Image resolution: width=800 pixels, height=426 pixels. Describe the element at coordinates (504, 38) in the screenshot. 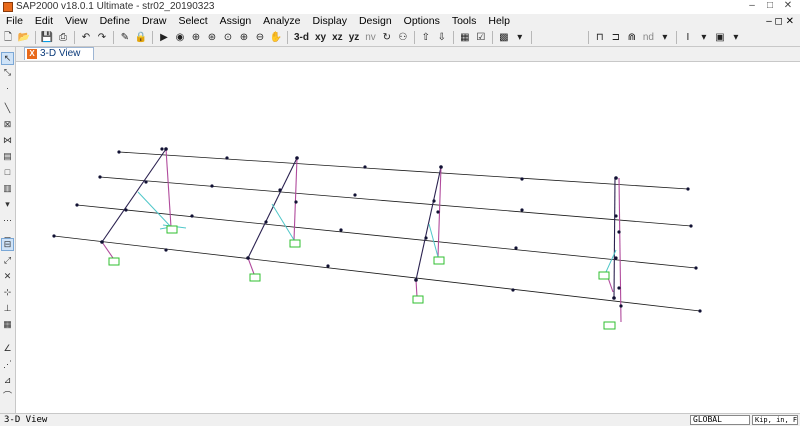

I see `display-options-icon: ▩` at that location.